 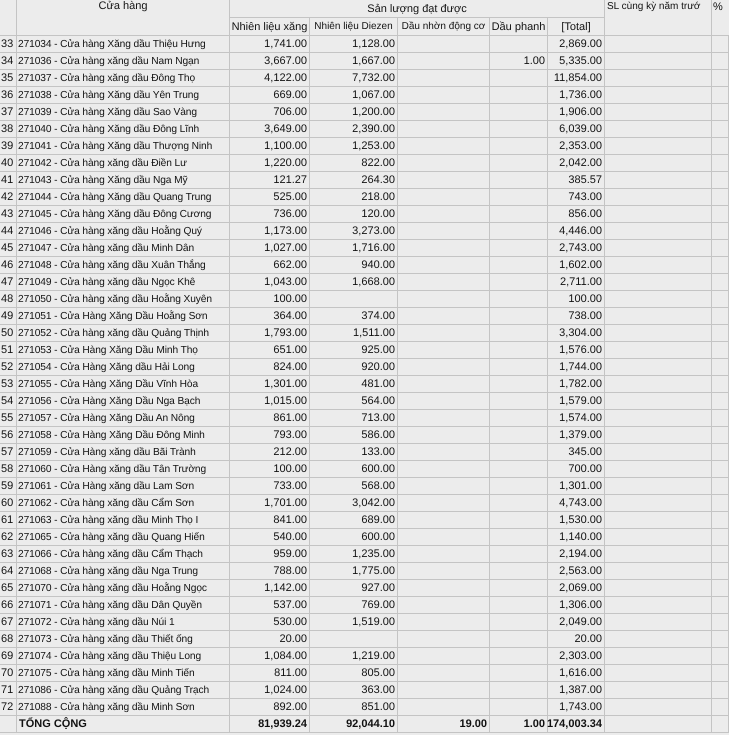 I want to click on diesel-cell: 564.00, so click(x=354, y=401).